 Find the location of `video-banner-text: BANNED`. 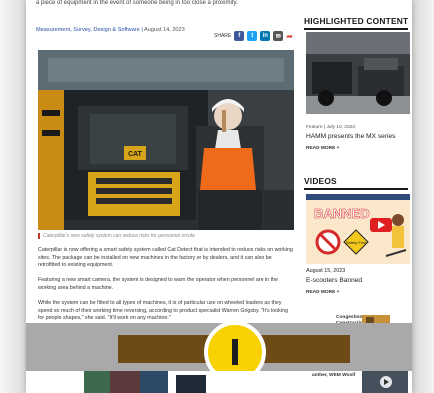

video-banner-text: BANNED is located at coordinates (342, 213).